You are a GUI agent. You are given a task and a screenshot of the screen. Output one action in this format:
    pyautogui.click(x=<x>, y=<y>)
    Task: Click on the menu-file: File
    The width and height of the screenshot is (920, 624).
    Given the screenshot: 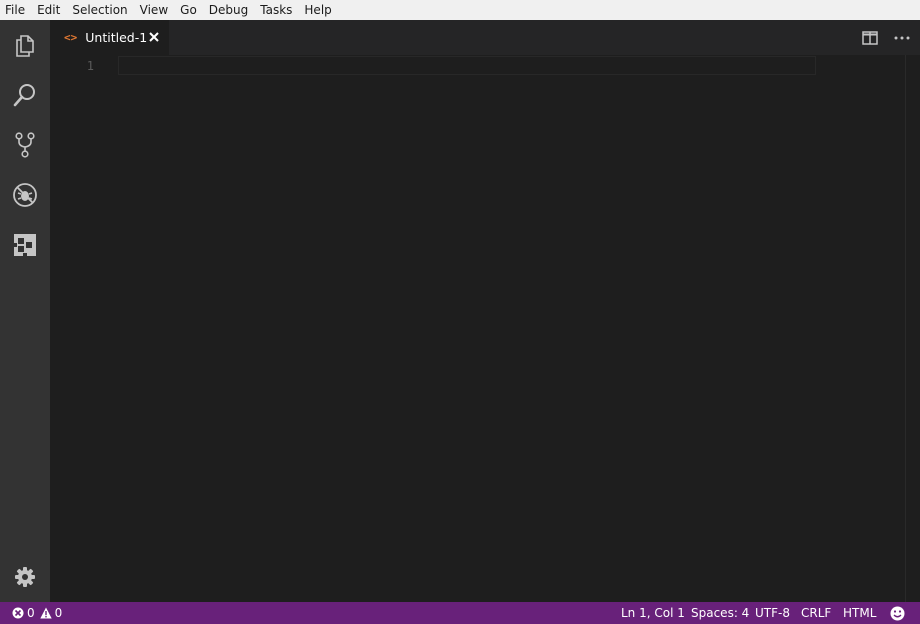 What is the action you would take?
    pyautogui.click(x=15, y=10)
    